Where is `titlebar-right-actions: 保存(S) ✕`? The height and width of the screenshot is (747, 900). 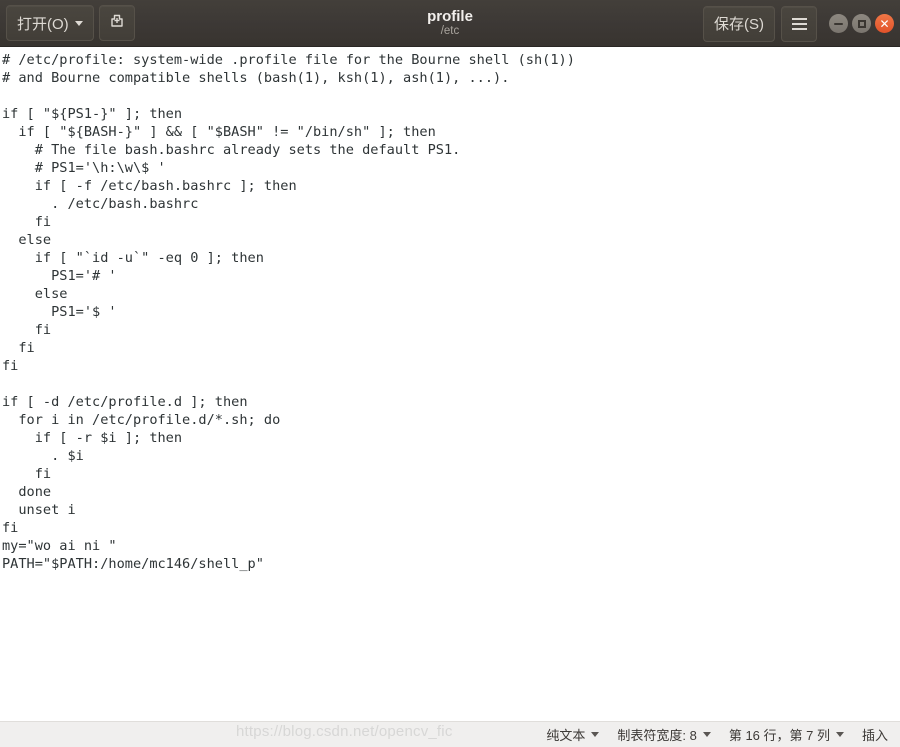 titlebar-right-actions: 保存(S) ✕ is located at coordinates (798, 23).